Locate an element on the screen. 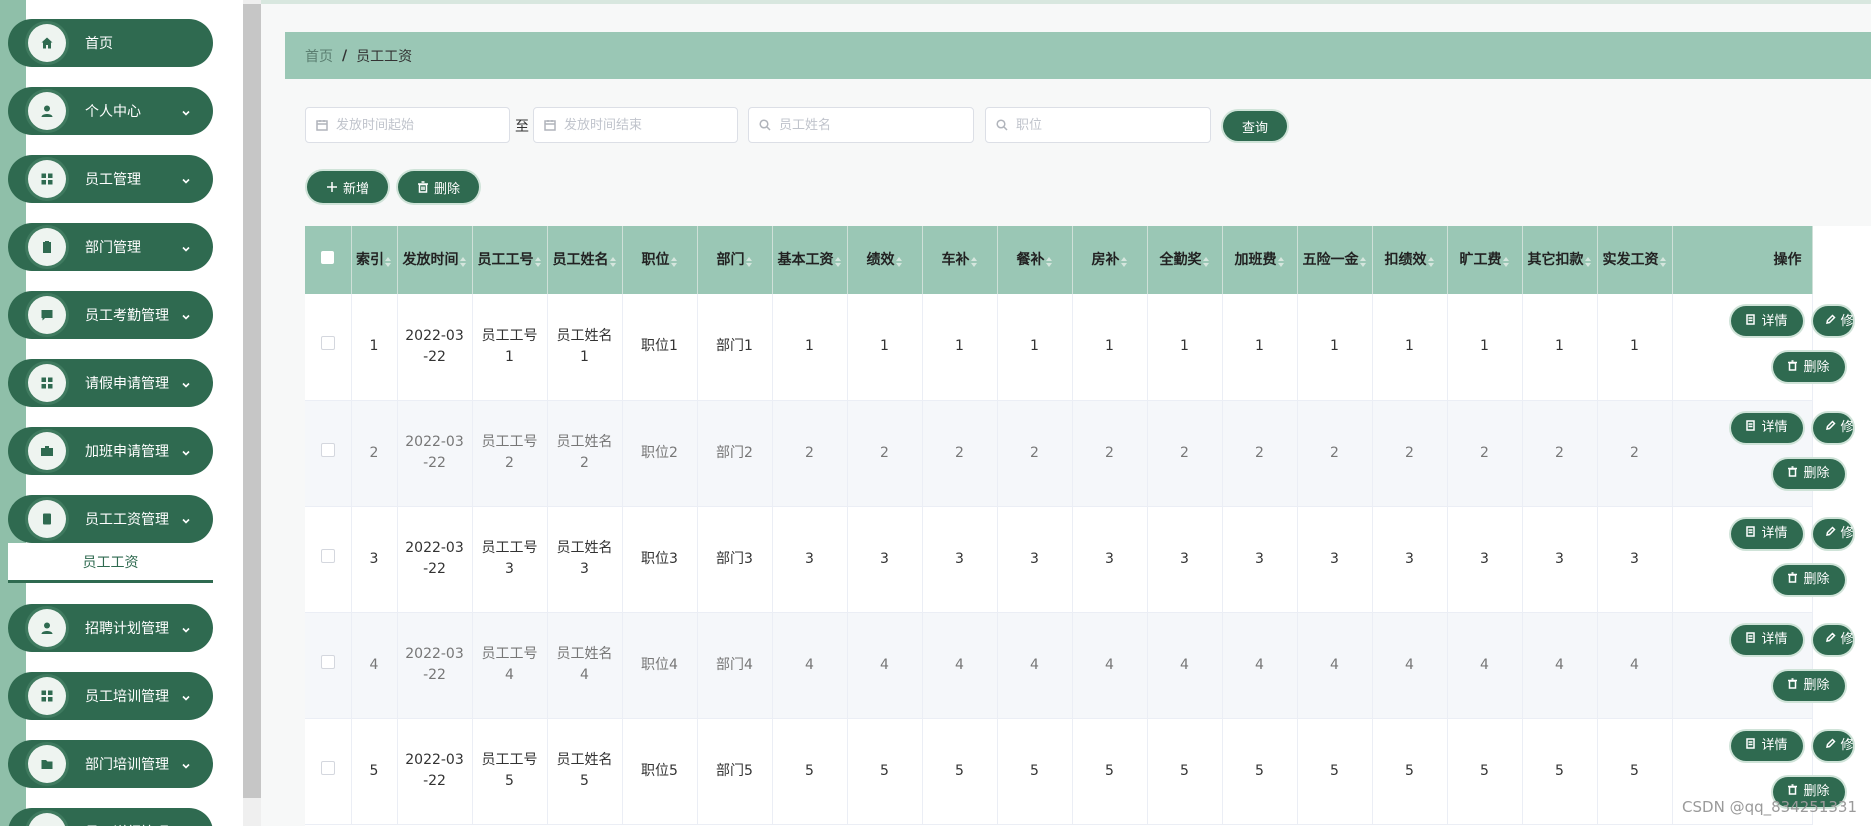 This screenshot has height=826, width=1871. column-header-label: 旷工费 is located at coordinates (1480, 259).